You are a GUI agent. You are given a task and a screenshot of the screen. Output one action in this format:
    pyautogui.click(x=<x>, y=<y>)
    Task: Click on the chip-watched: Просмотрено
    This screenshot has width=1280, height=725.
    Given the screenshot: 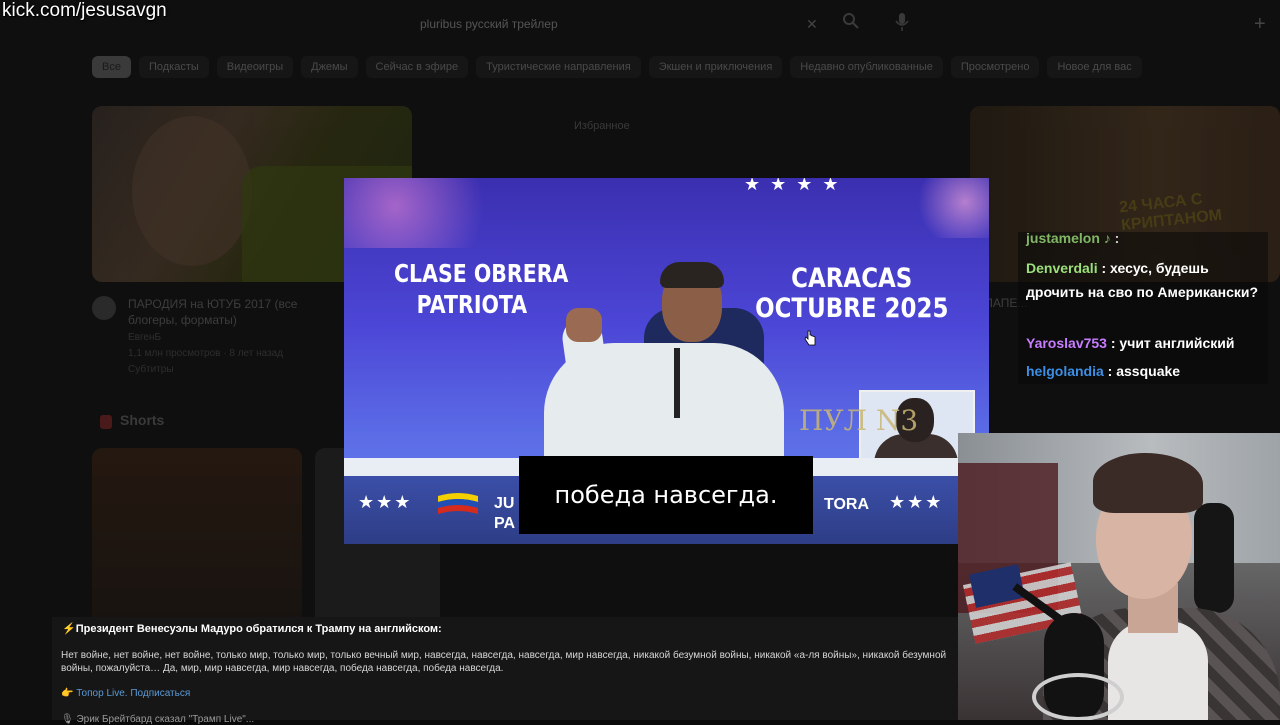 What is the action you would take?
    pyautogui.click(x=995, y=67)
    